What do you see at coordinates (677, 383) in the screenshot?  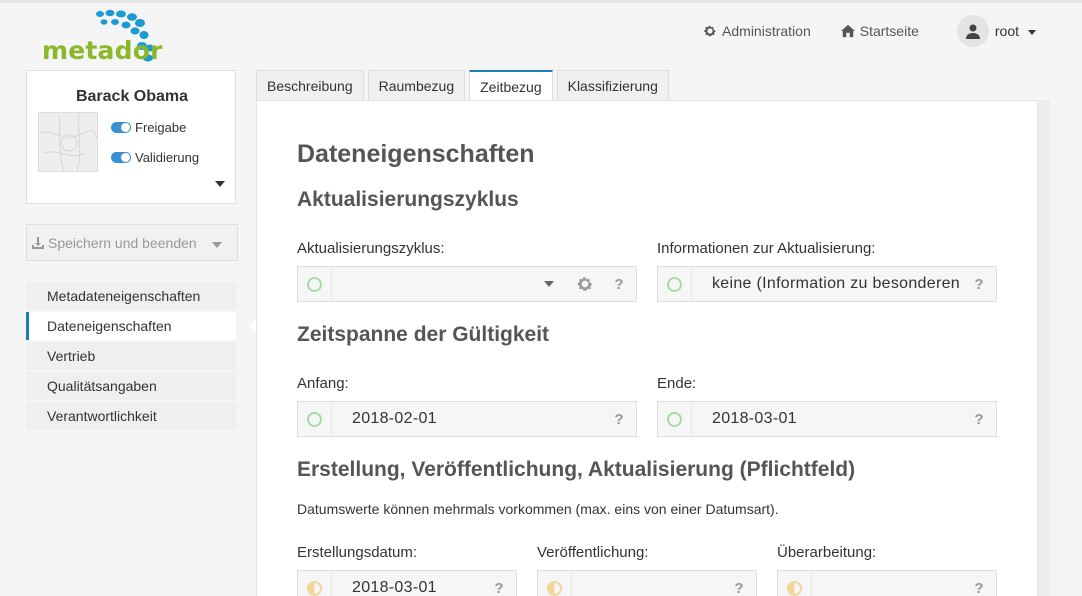 I see `end-date-label: Ende:` at bounding box center [677, 383].